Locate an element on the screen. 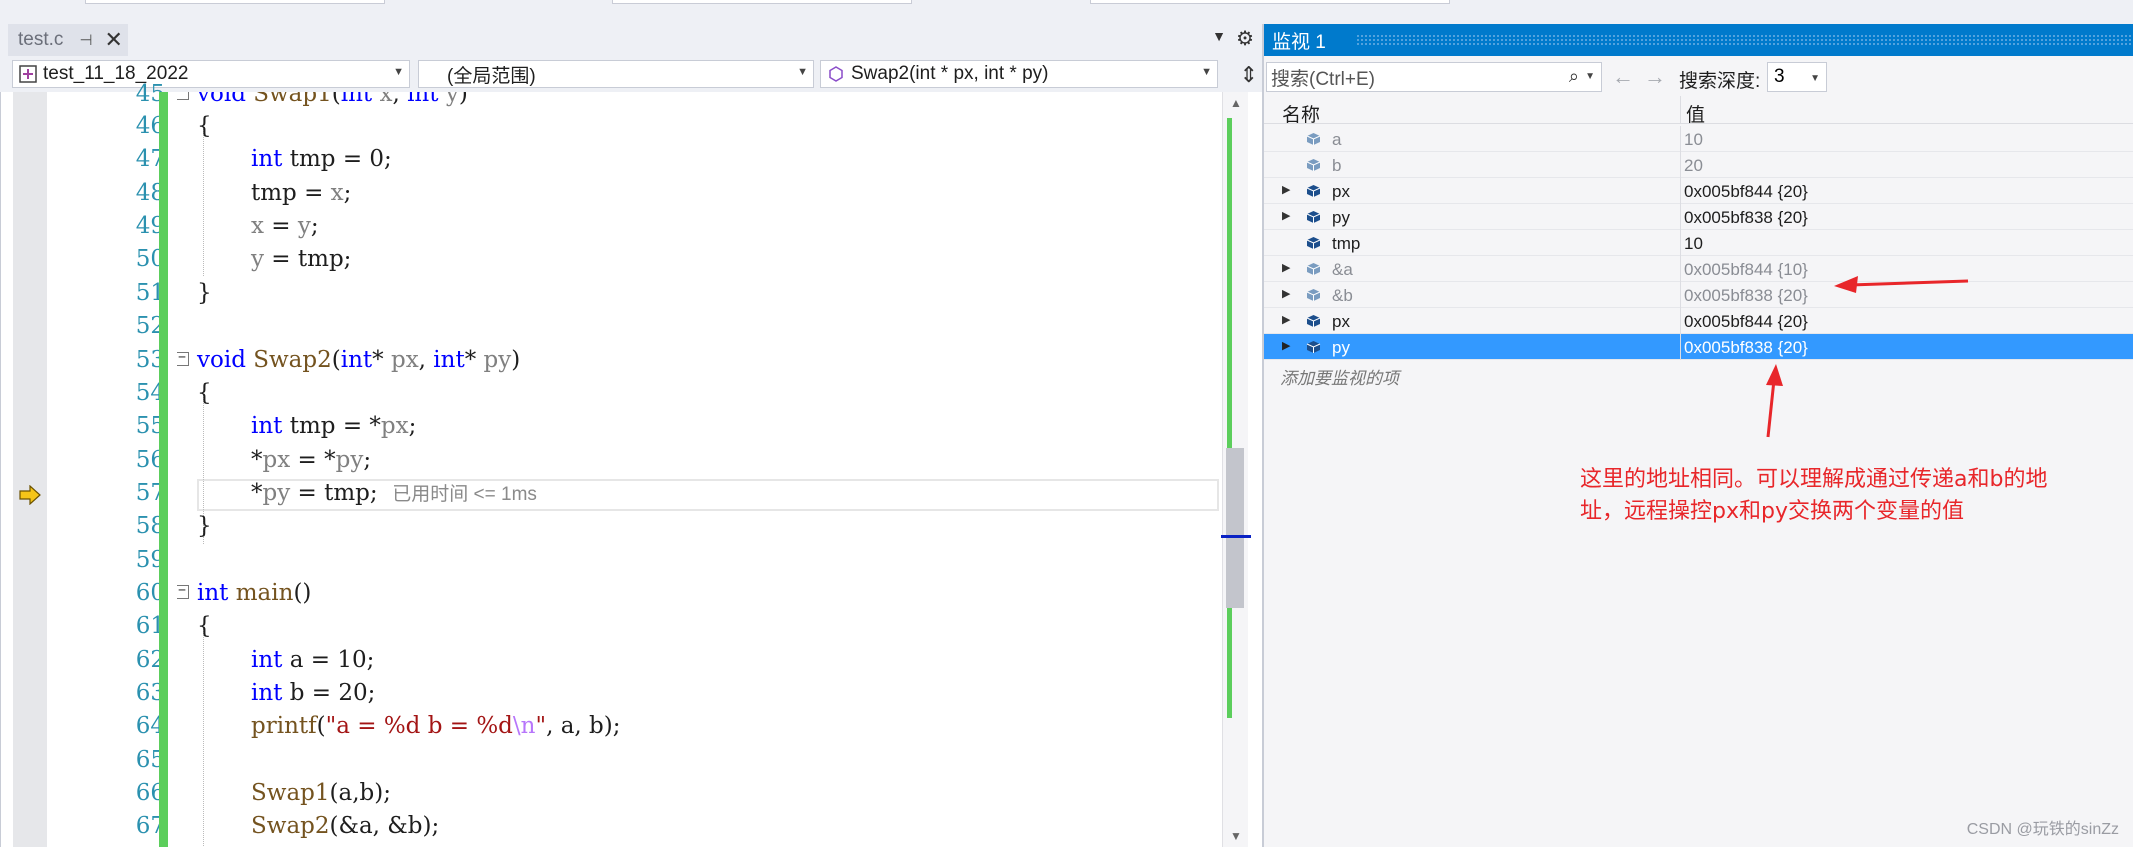 This screenshot has height=847, width=2133. code-line: int tmp = 0; is located at coordinates (321, 159).